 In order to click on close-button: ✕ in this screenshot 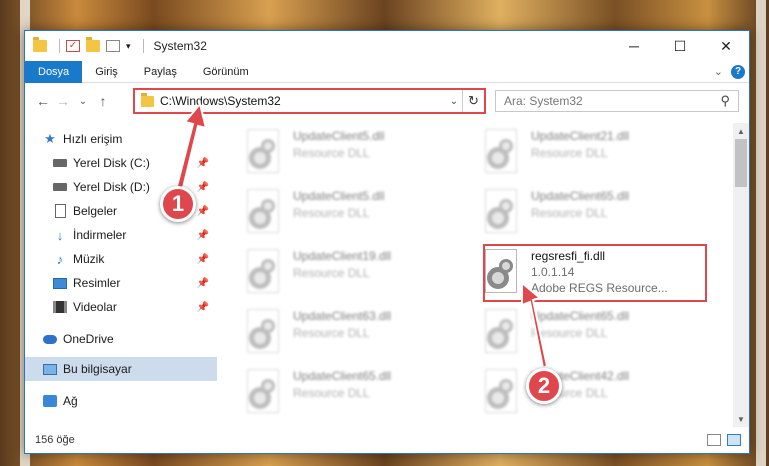, I will do `click(726, 46)`.